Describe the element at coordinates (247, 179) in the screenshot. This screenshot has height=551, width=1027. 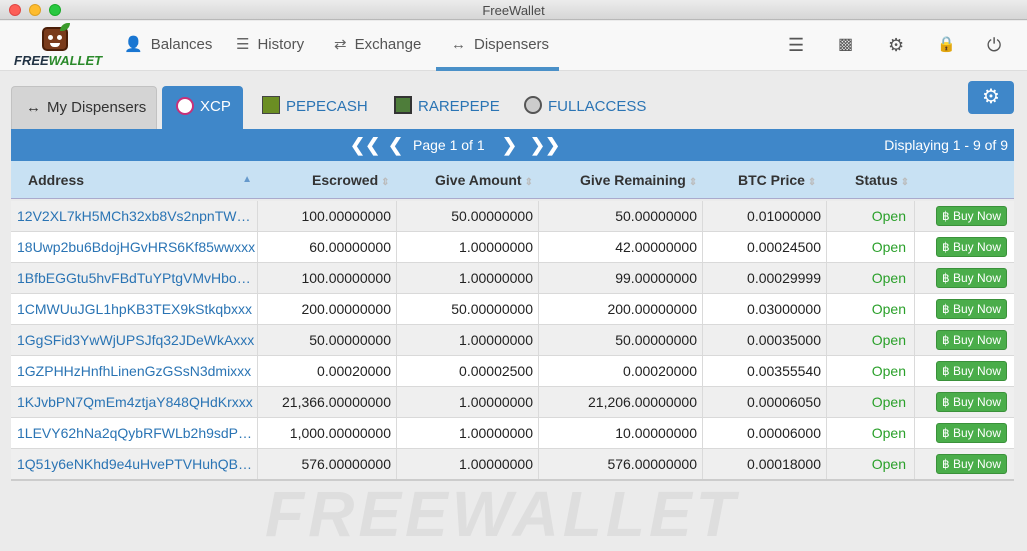
I see `sort-asc-icon: ▲` at that location.